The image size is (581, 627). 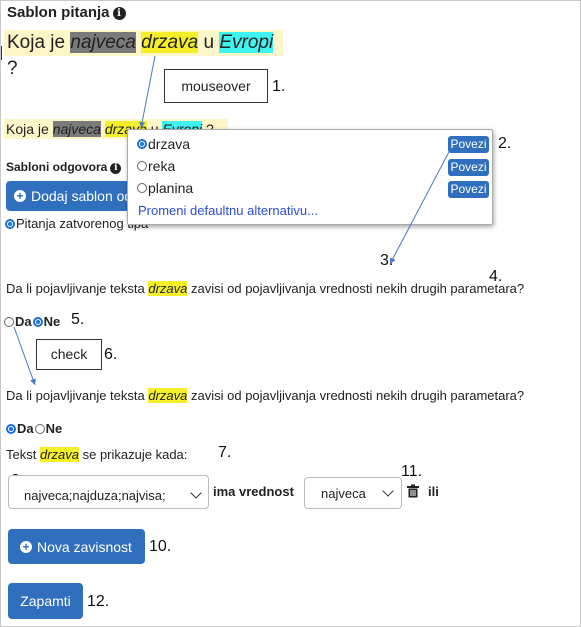 I want to click on popup-option-drzava: drzava, so click(x=163, y=144).